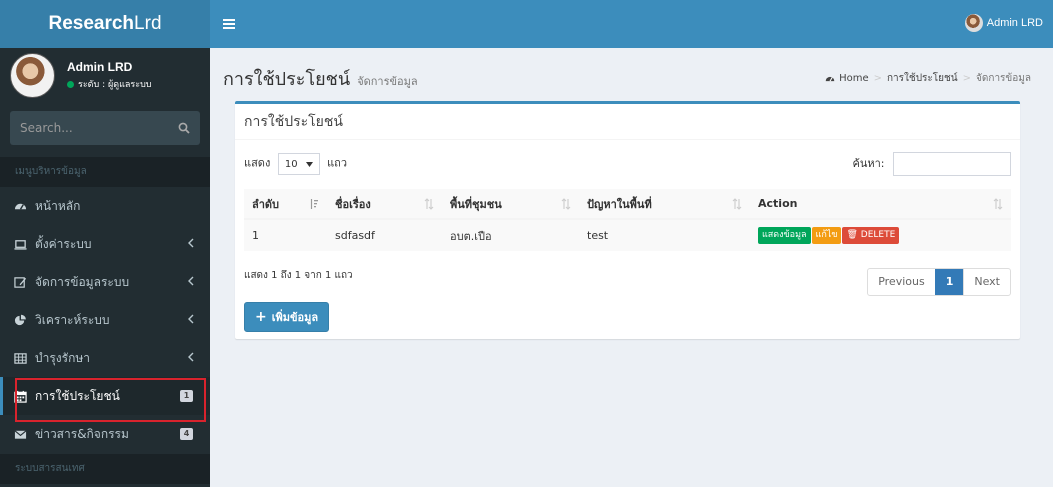 Image resolution: width=1053 pixels, height=487 pixels. Describe the element at coordinates (314, 204) in the screenshot. I see `sort-asc-icon` at that location.